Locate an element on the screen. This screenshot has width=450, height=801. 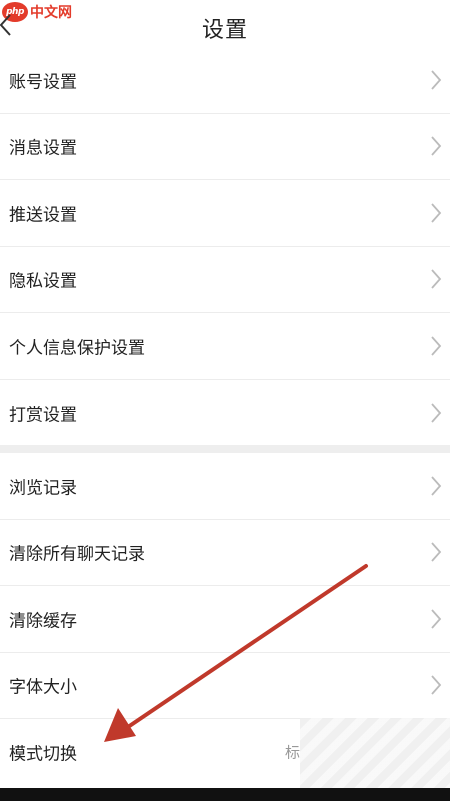
settings-item-value: 标 is located at coordinates (292, 752).